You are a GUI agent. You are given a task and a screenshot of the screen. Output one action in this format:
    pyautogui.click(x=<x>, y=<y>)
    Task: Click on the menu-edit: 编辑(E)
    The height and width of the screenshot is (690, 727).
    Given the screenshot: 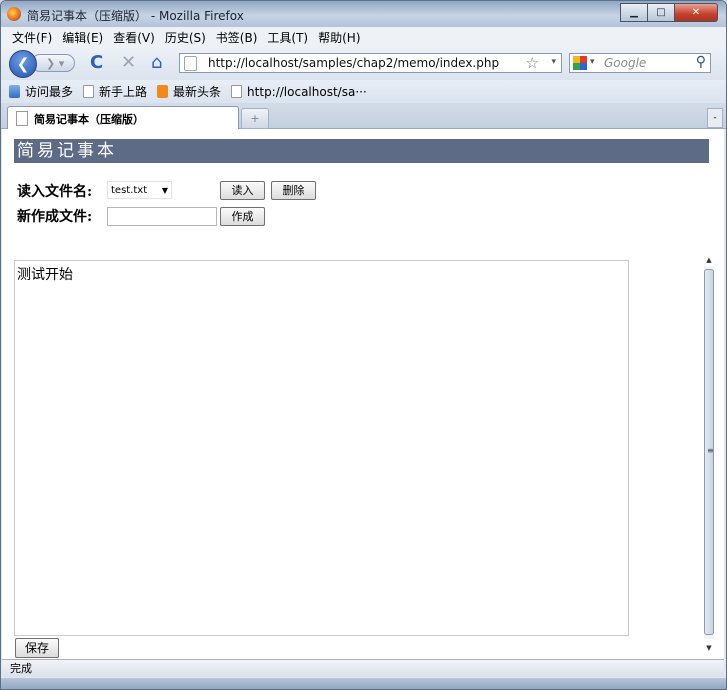 What is the action you would take?
    pyautogui.click(x=82, y=36)
    